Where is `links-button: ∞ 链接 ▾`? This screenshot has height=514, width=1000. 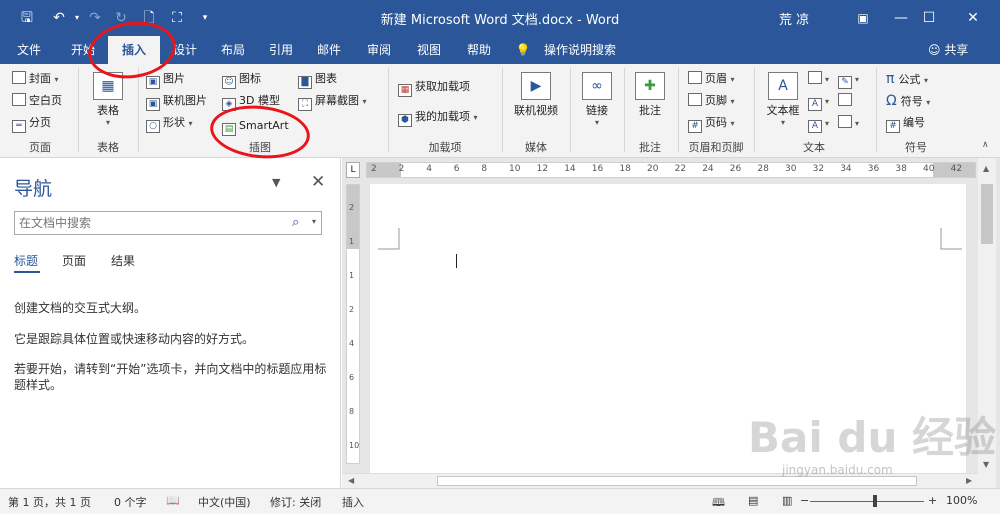
links-button: ∞ 链接 ▾ is located at coordinates (597, 99).